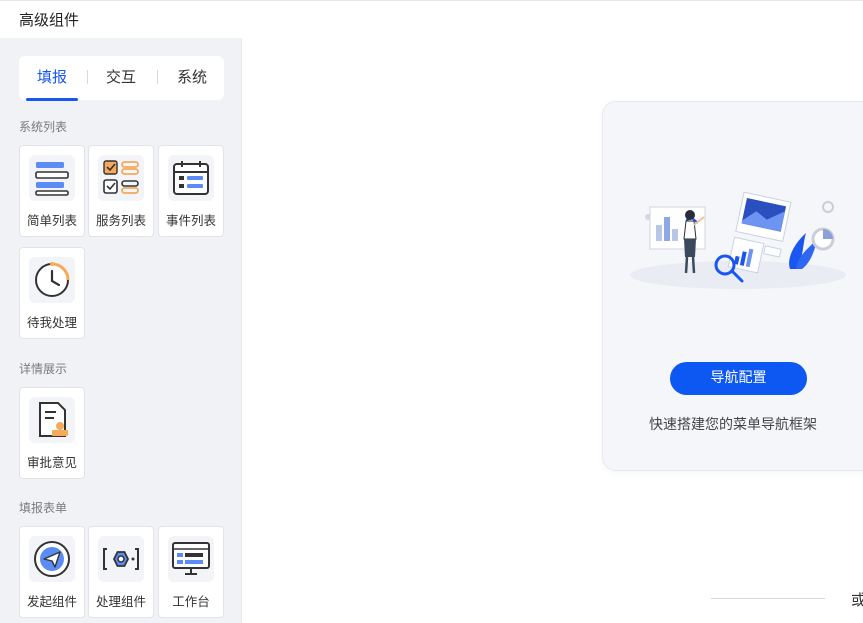 The height and width of the screenshot is (623, 863). I want to click on or-divider-line, so click(768, 598).